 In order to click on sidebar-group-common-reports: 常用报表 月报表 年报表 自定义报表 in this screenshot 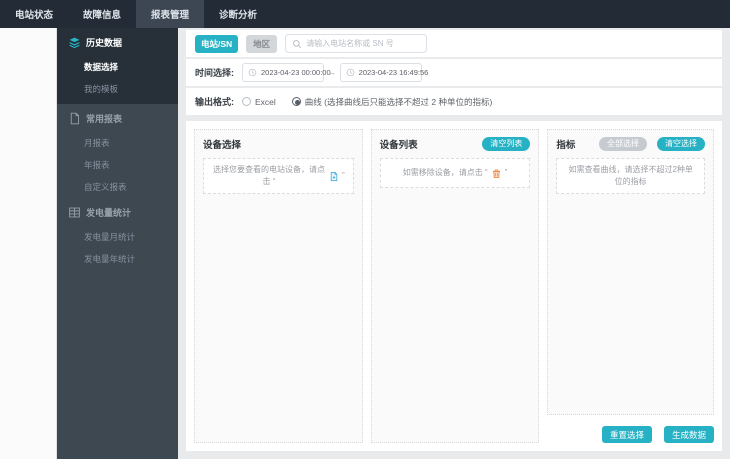, I will do `click(117, 151)`.